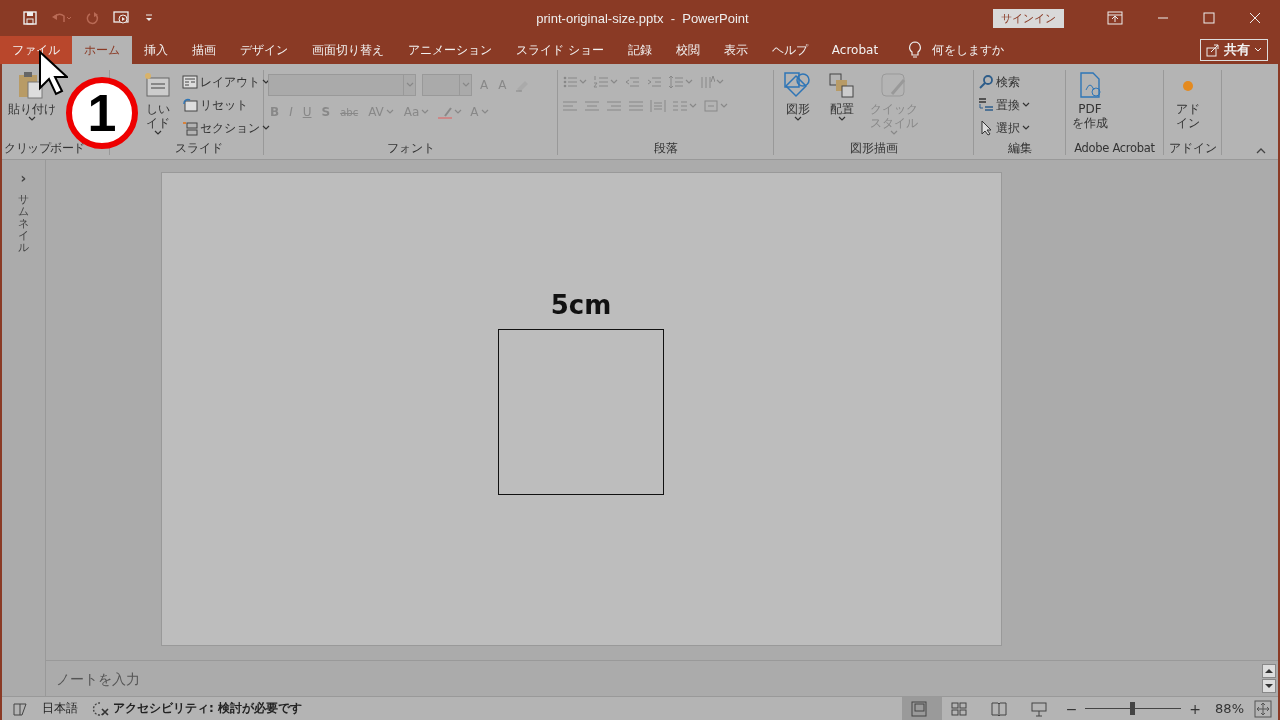 Image resolution: width=1280 pixels, height=720 pixels. I want to click on zoom-in-button: +, so click(1195, 708).